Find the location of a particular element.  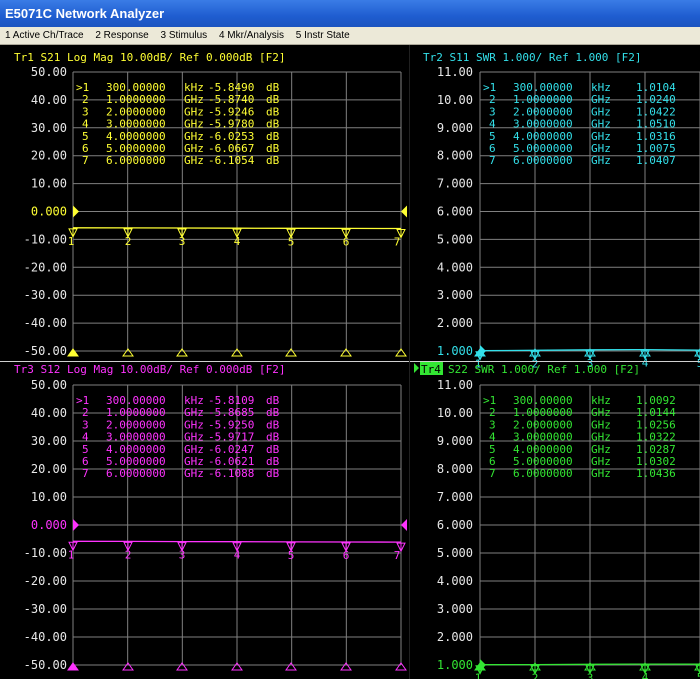

menu-item-instr-state: 5 Instr State is located at coordinates (322, 35).